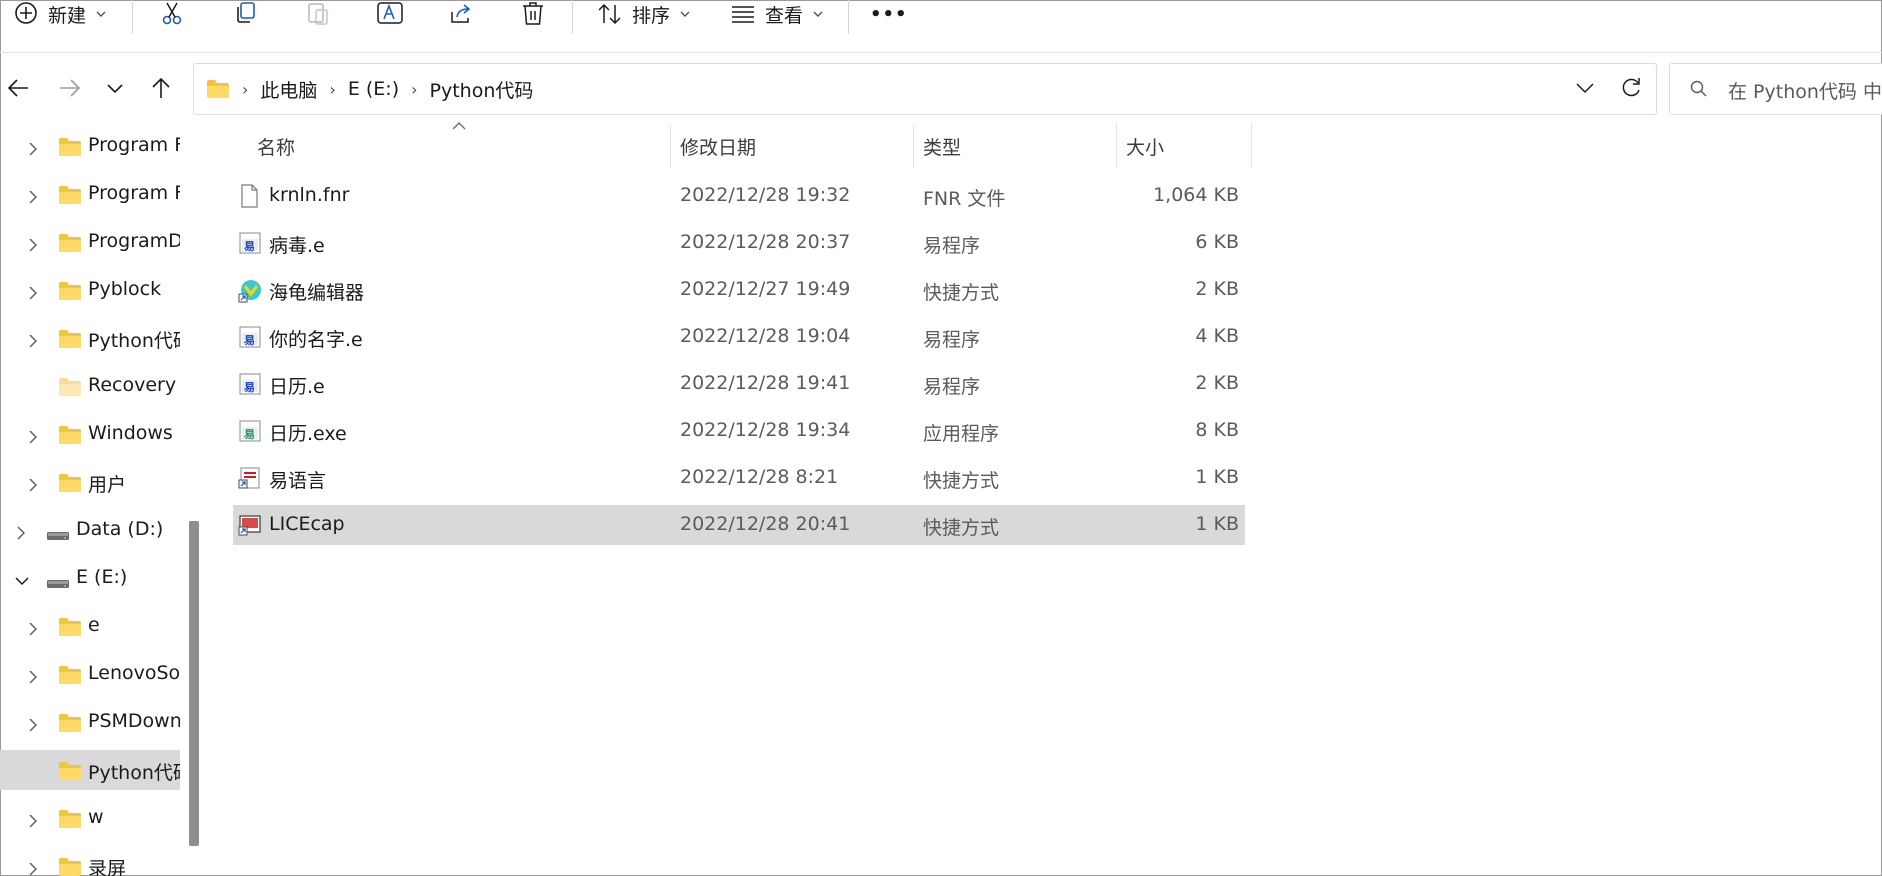 This screenshot has width=1882, height=876. I want to click on address-history-button, so click(1585, 90).